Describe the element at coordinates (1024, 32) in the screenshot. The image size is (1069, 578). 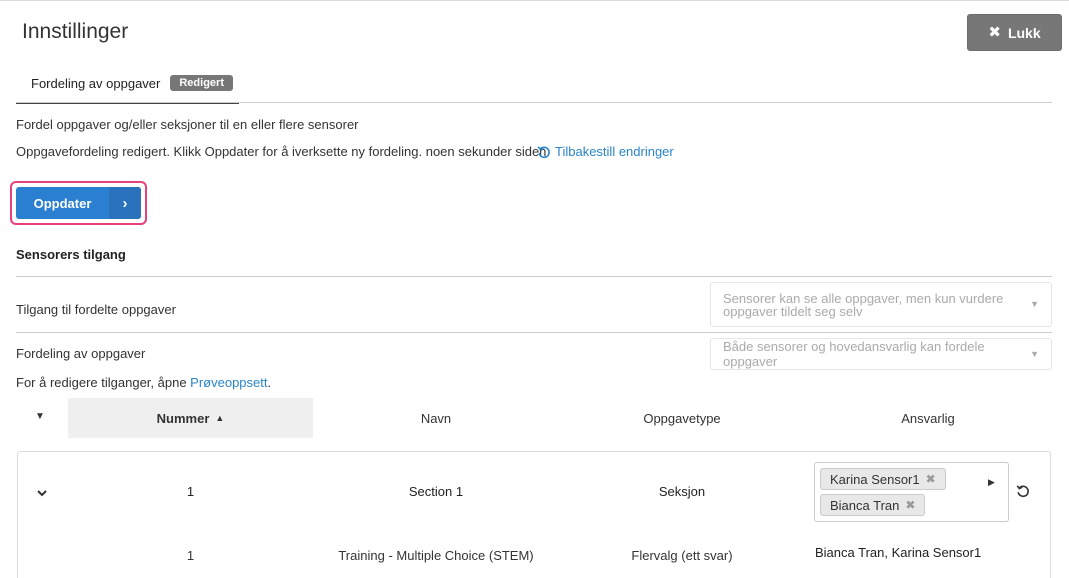
I see `close-button-label: Lukk` at that location.